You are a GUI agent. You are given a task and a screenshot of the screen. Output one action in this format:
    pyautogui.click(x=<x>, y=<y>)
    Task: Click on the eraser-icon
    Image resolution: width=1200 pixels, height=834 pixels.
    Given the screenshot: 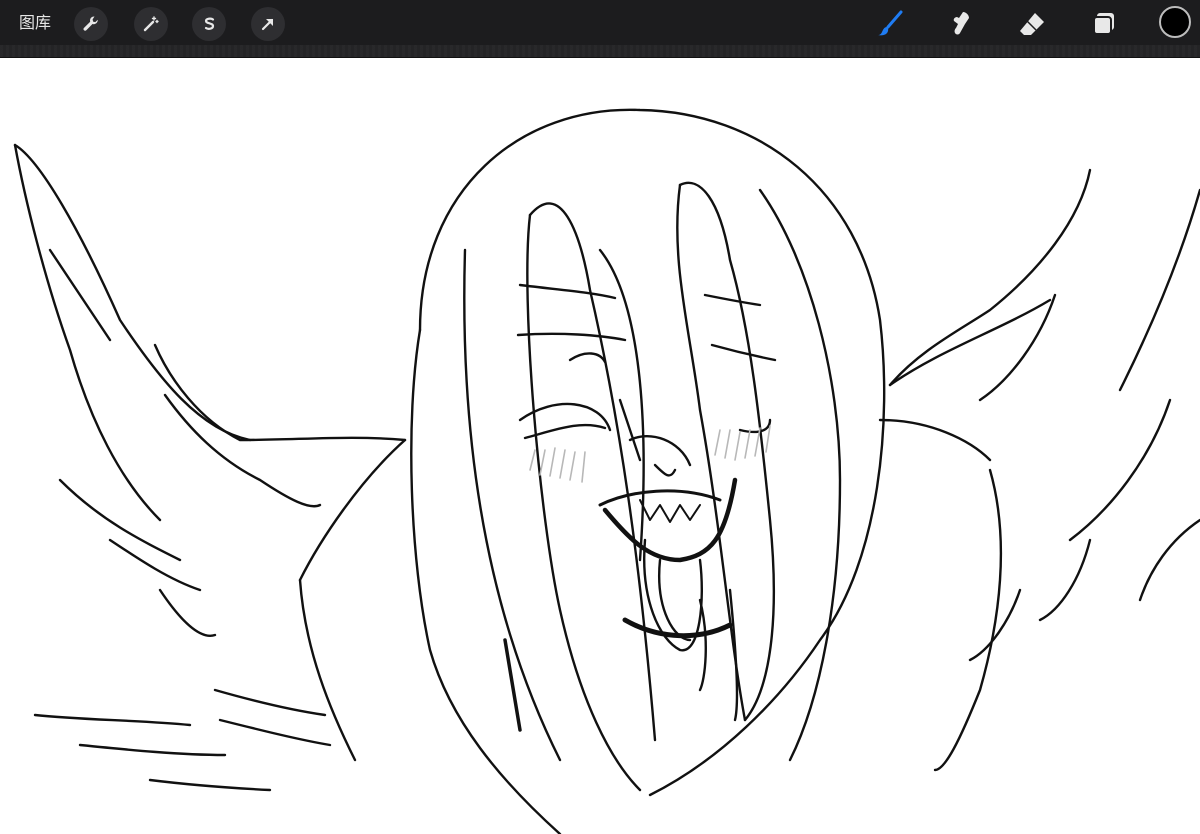 What is the action you would take?
    pyautogui.click(x=1032, y=24)
    